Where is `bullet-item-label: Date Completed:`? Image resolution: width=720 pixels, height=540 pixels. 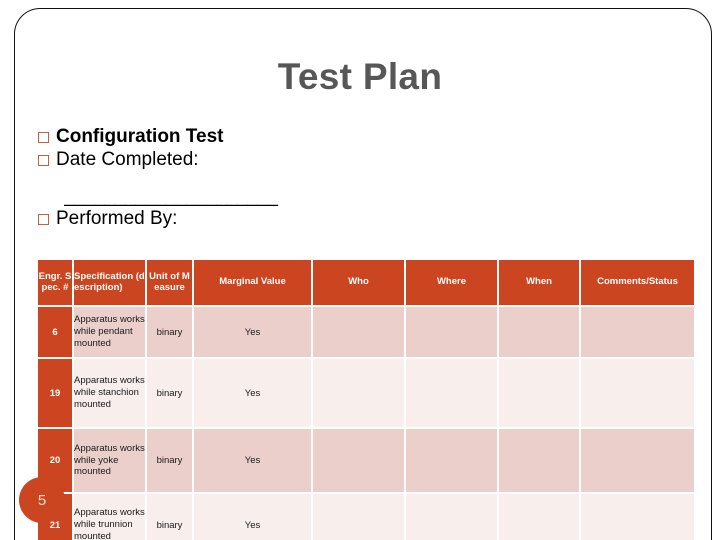 bullet-item-label: Date Completed: is located at coordinates (127, 160).